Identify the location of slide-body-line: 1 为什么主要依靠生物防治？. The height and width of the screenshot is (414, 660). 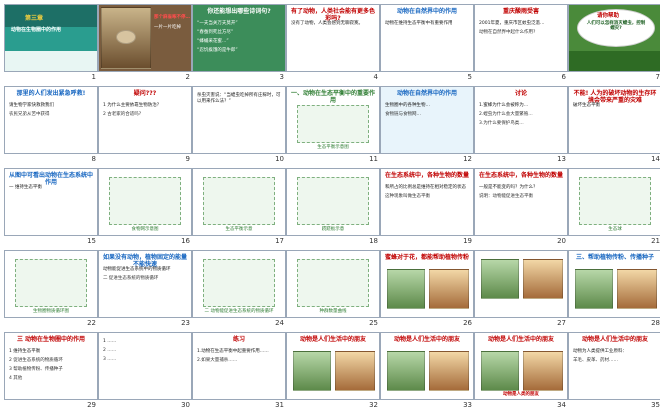
(132, 105).